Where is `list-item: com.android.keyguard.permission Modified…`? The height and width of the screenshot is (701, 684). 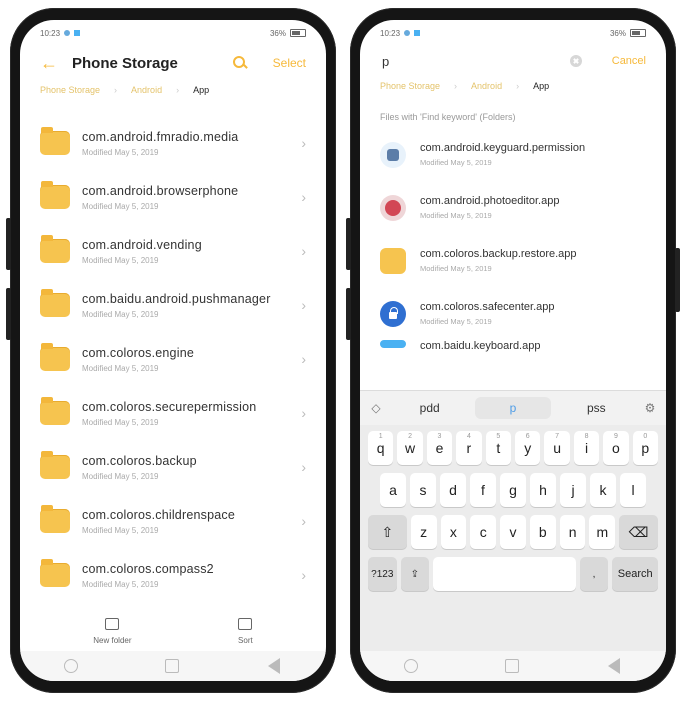 list-item: com.android.keyguard.permission Modified… is located at coordinates (513, 154).